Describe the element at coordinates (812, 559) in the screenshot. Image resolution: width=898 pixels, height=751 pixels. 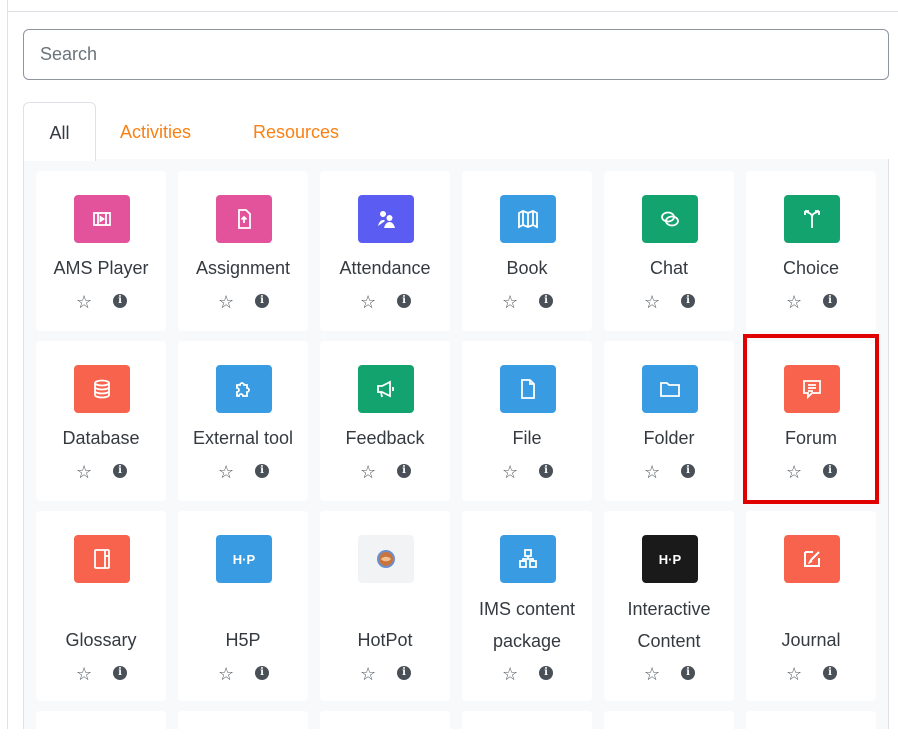
I see `edit-icon` at that location.